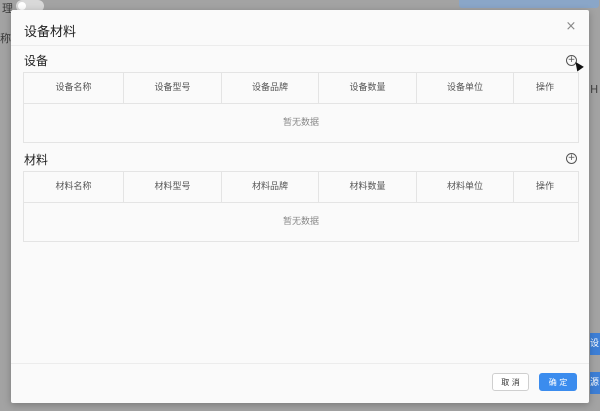  I want to click on cancel-button: 取 消, so click(510, 382).